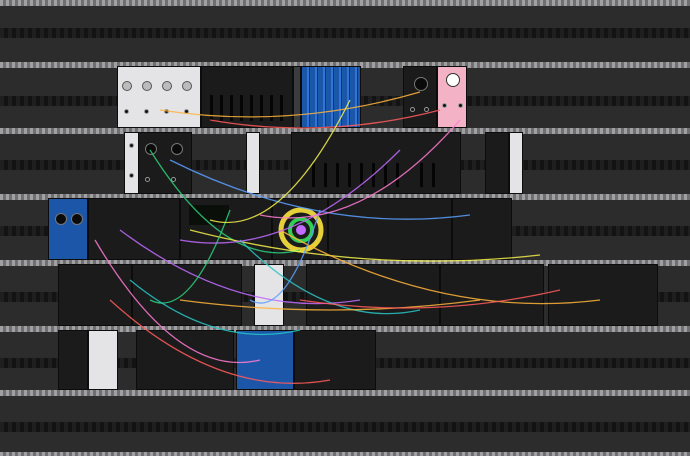 The image size is (690, 456). Describe the element at coordinates (297, 97) in the screenshot. I see `module-blank` at that location.